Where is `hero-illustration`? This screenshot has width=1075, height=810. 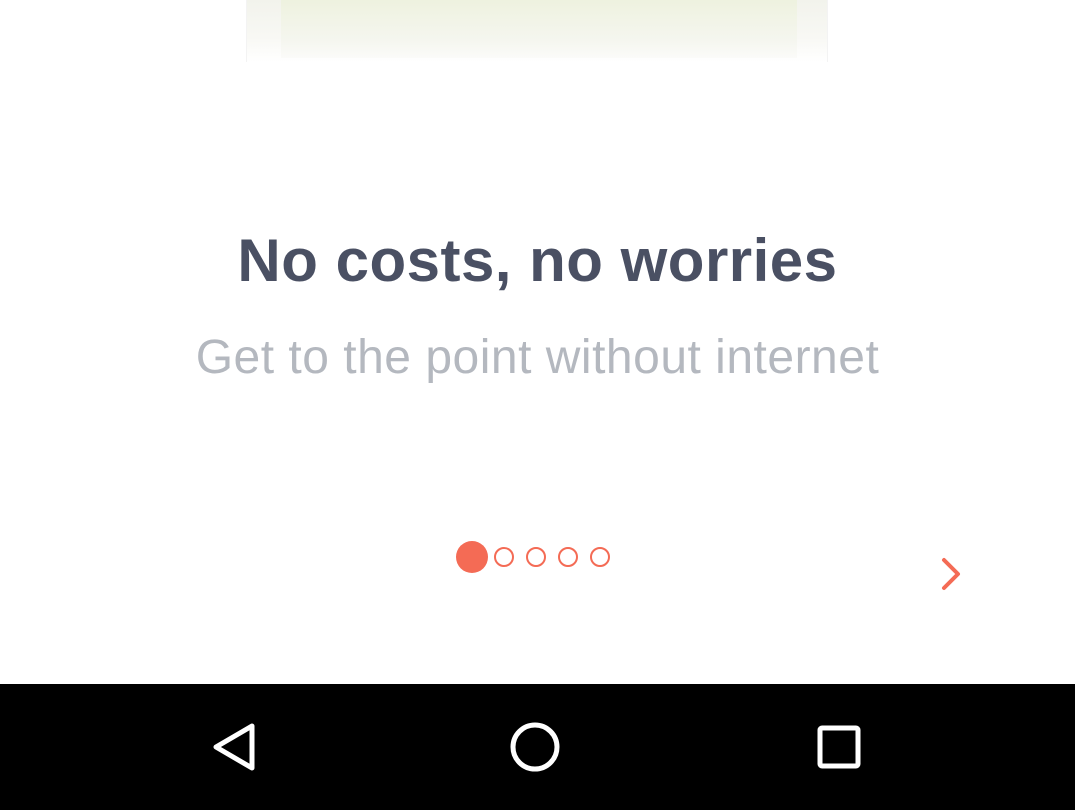 hero-illustration is located at coordinates (537, 31).